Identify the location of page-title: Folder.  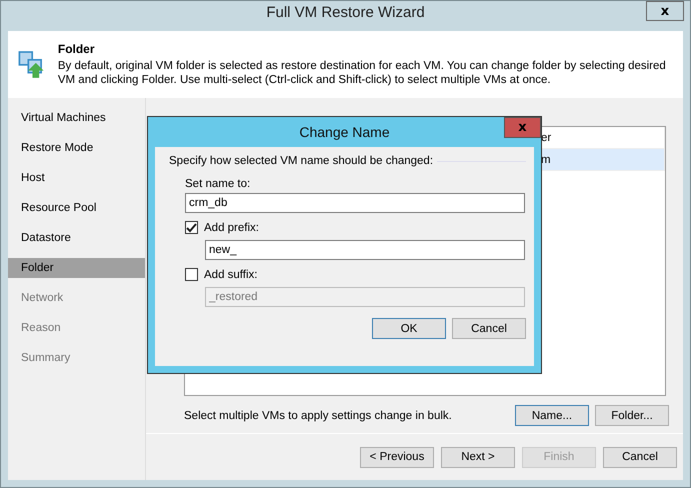
(77, 49).